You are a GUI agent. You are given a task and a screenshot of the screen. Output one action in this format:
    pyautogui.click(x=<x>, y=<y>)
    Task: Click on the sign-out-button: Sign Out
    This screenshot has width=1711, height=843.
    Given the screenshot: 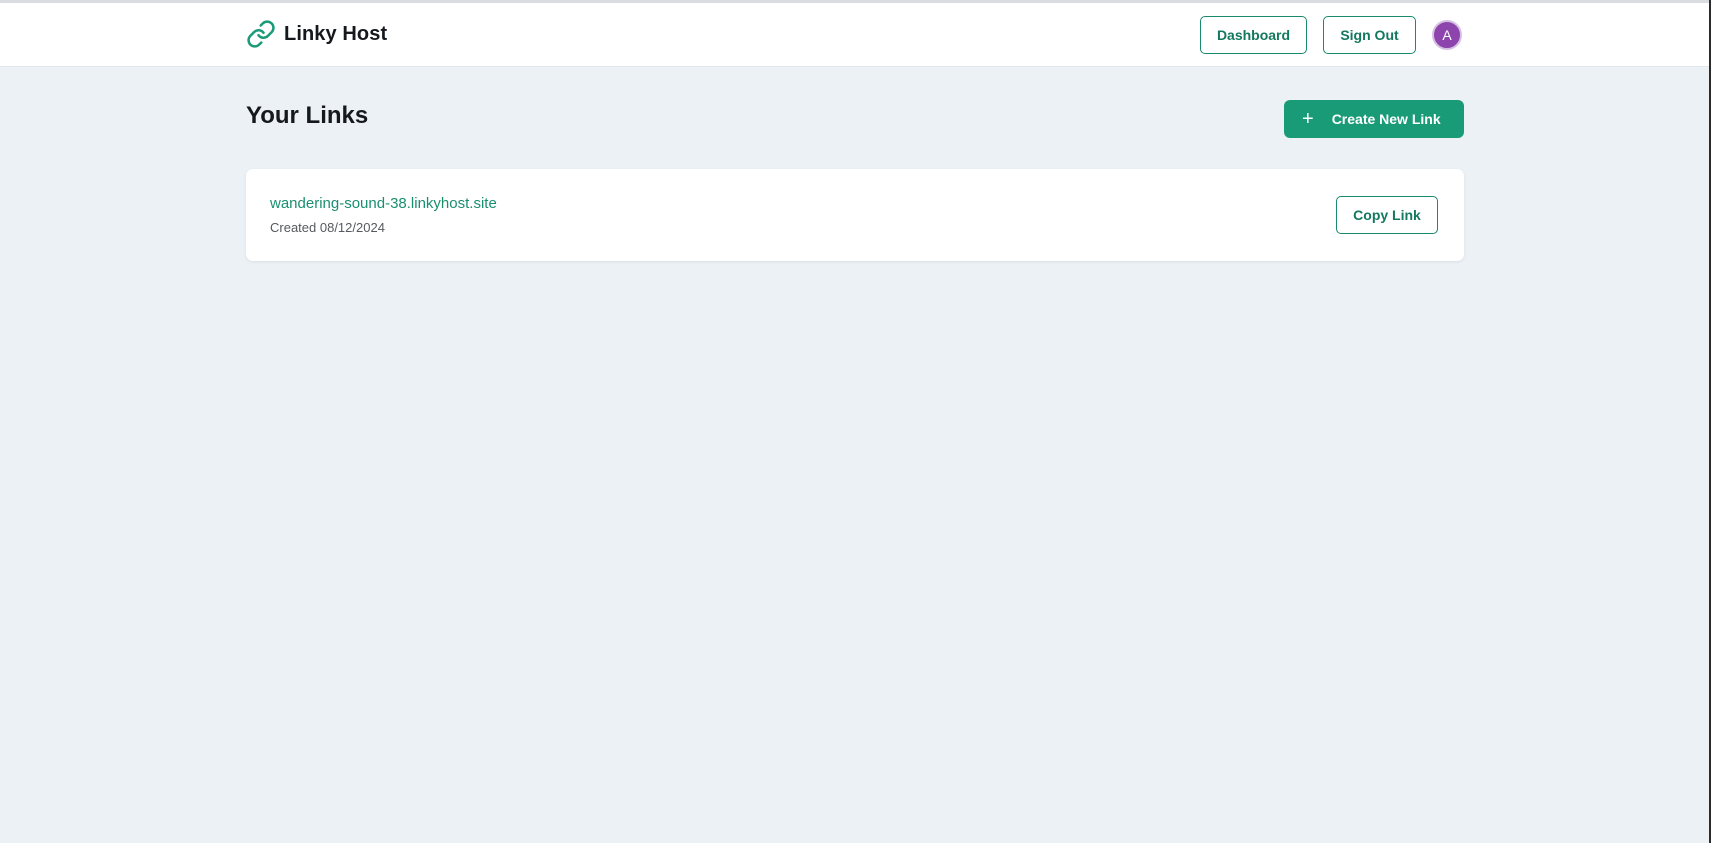 What is the action you would take?
    pyautogui.click(x=1369, y=35)
    